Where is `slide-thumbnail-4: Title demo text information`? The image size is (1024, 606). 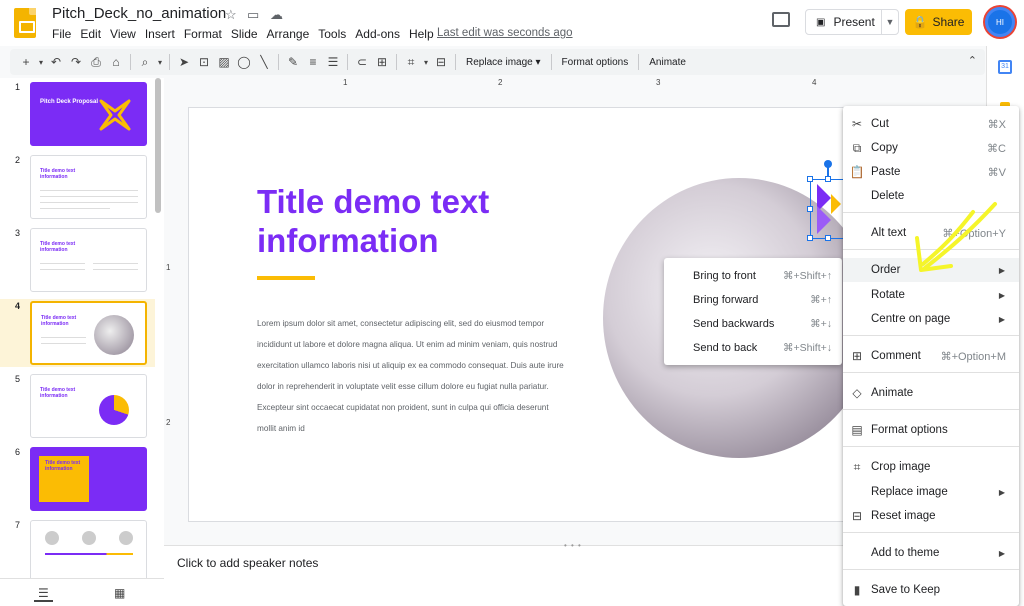
slide-thumbnail-4: Title demo text information is located at coordinates (88, 333).